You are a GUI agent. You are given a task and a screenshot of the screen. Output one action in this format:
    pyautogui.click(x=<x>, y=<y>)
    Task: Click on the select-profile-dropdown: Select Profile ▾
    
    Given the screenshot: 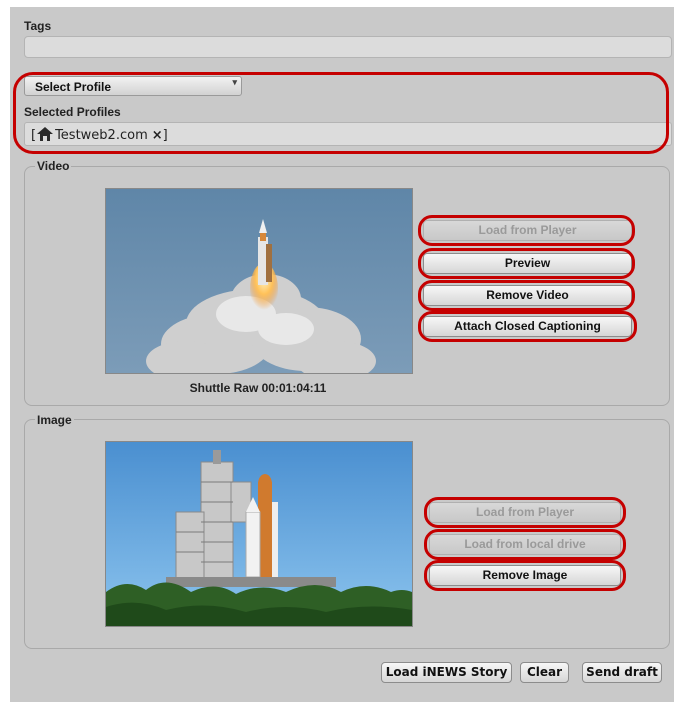 What is the action you would take?
    pyautogui.click(x=133, y=86)
    